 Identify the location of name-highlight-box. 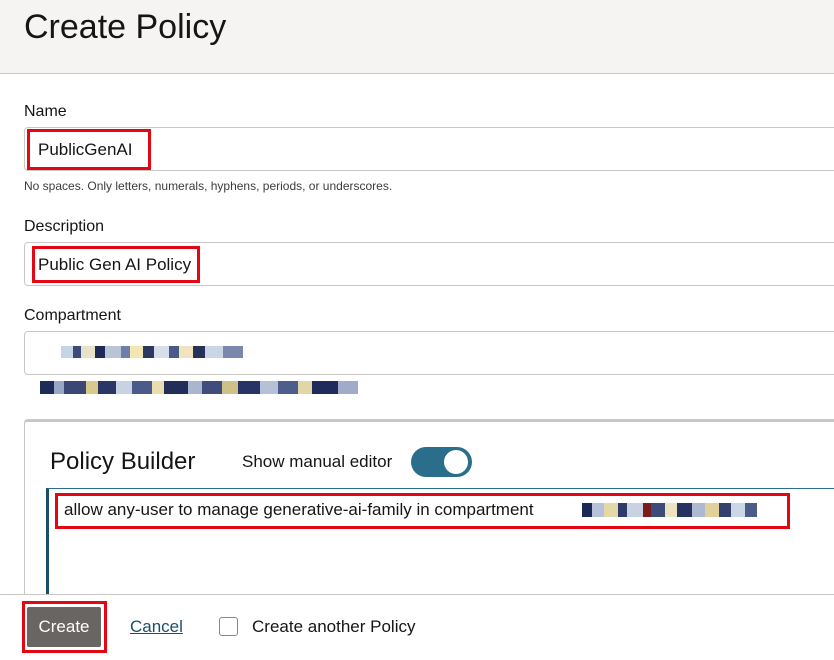
(89, 149).